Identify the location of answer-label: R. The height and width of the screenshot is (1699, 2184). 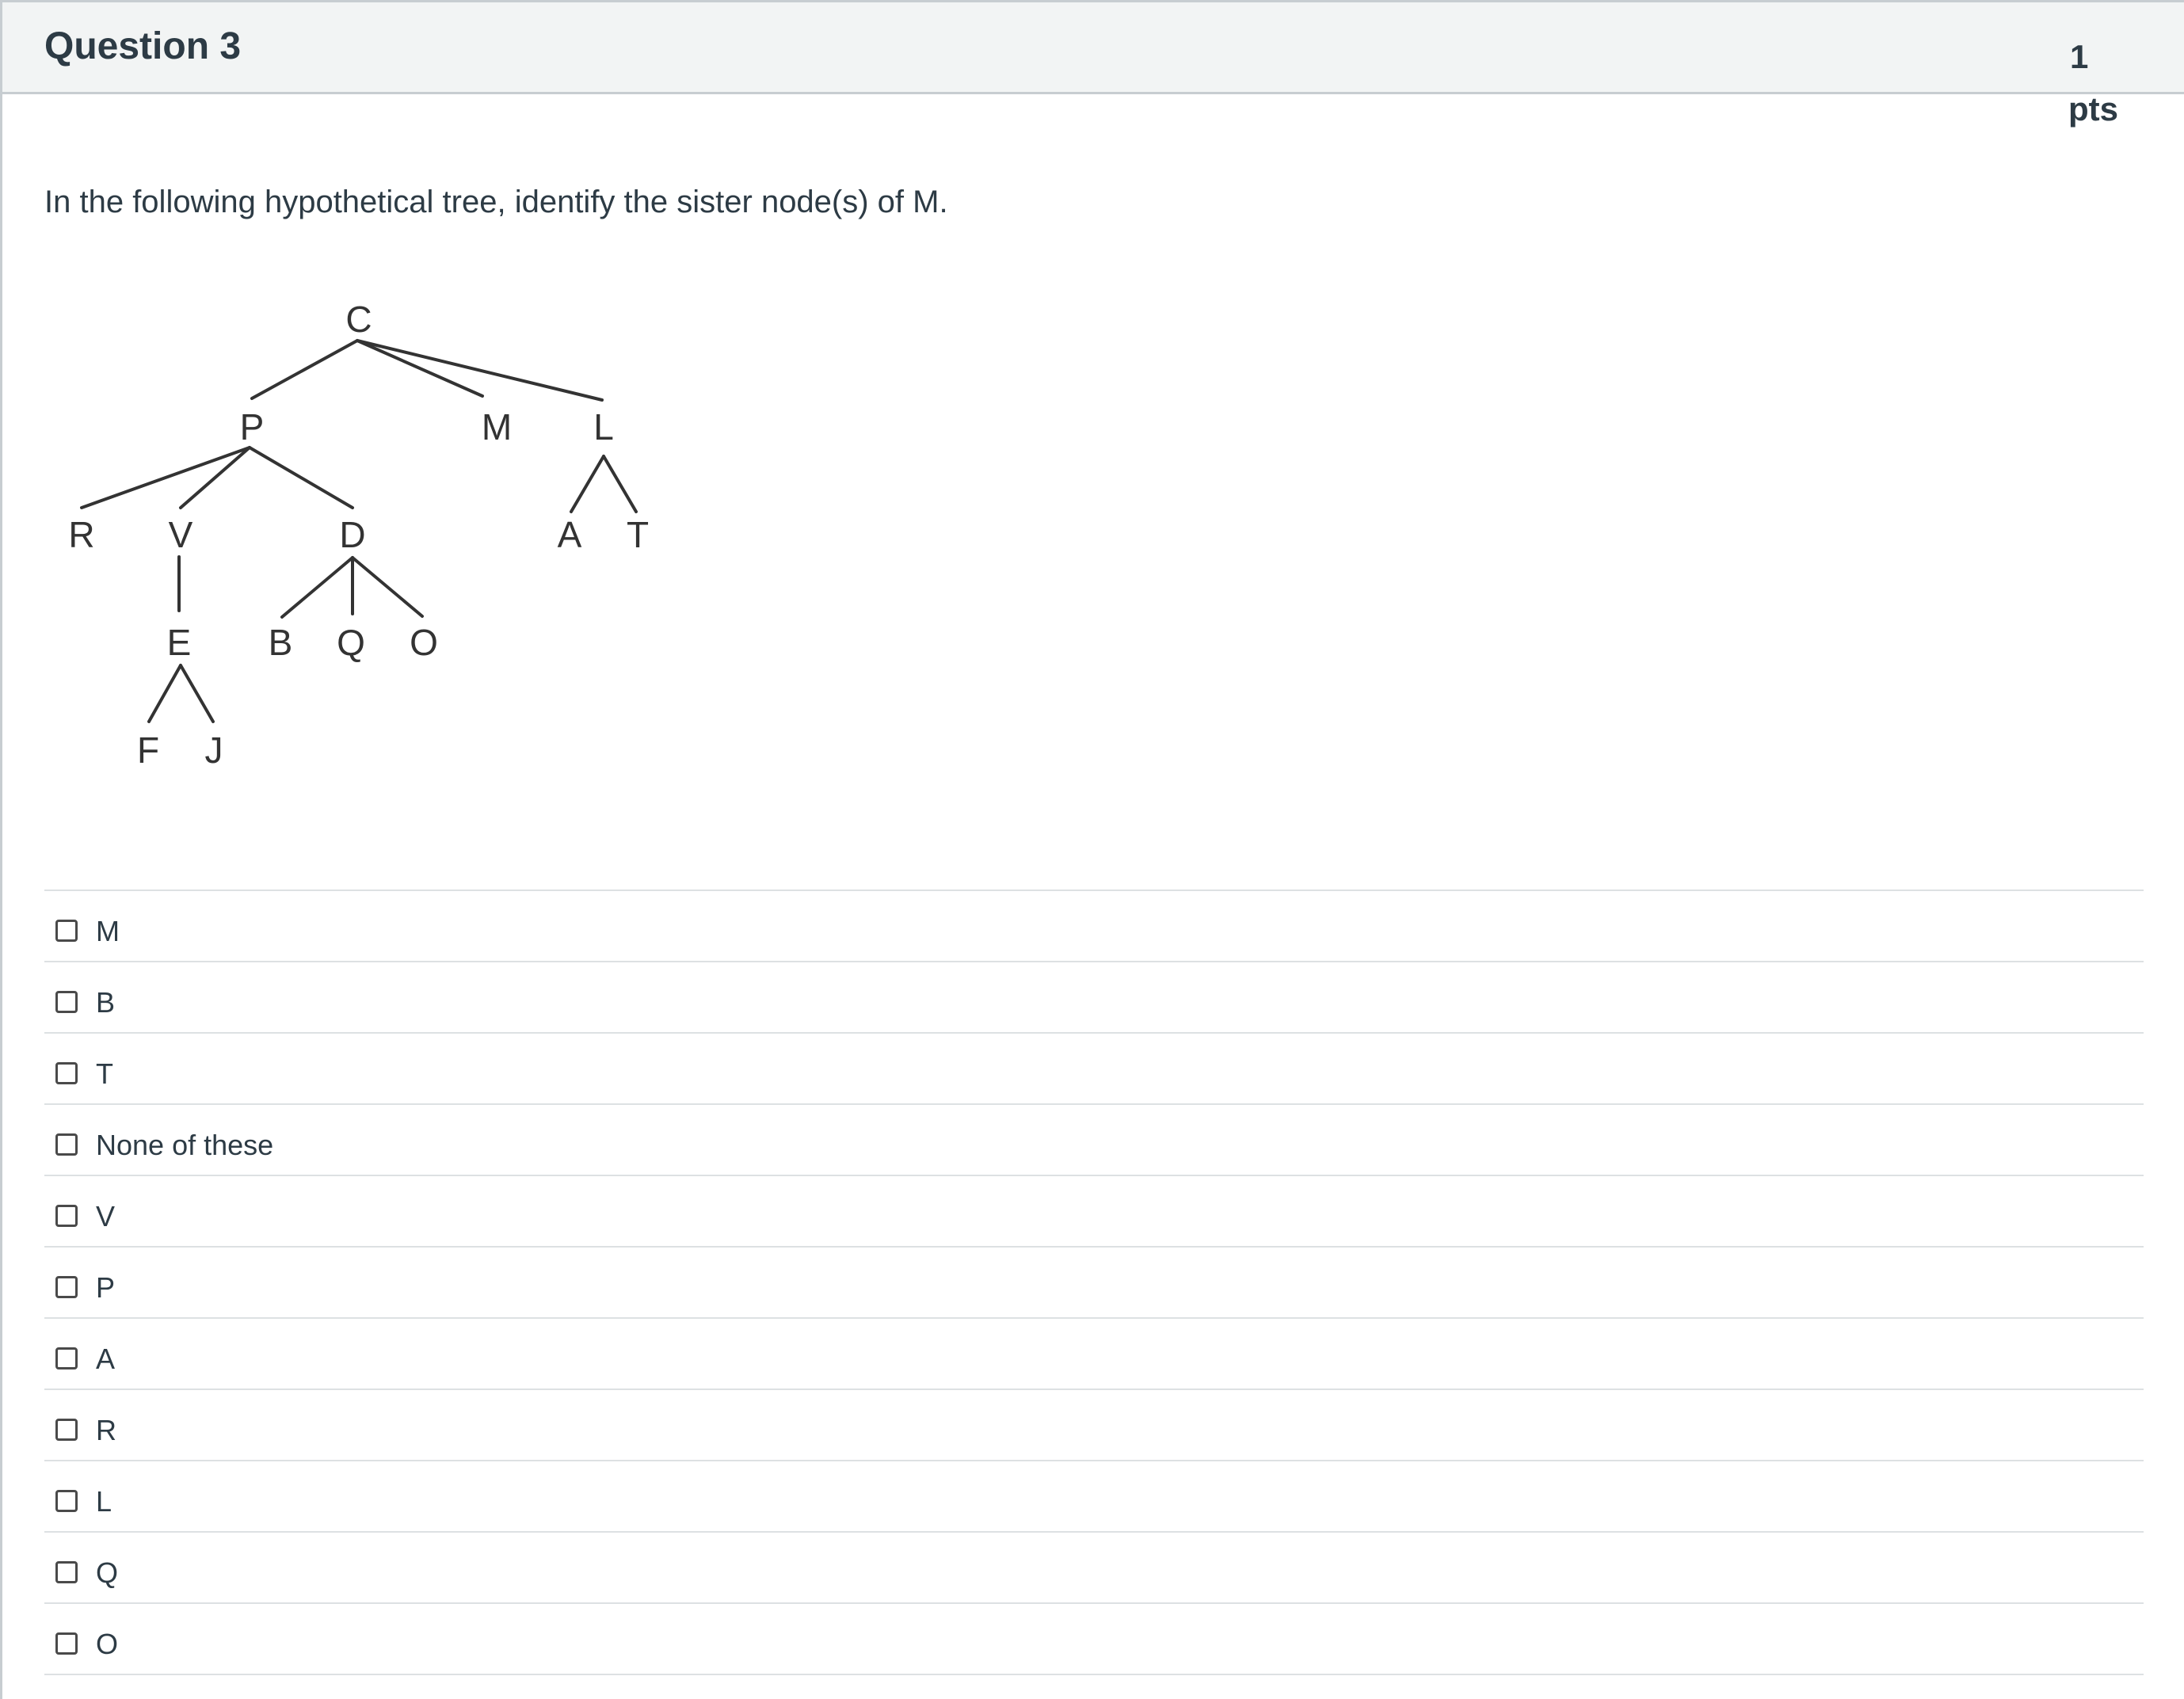
(106, 1430).